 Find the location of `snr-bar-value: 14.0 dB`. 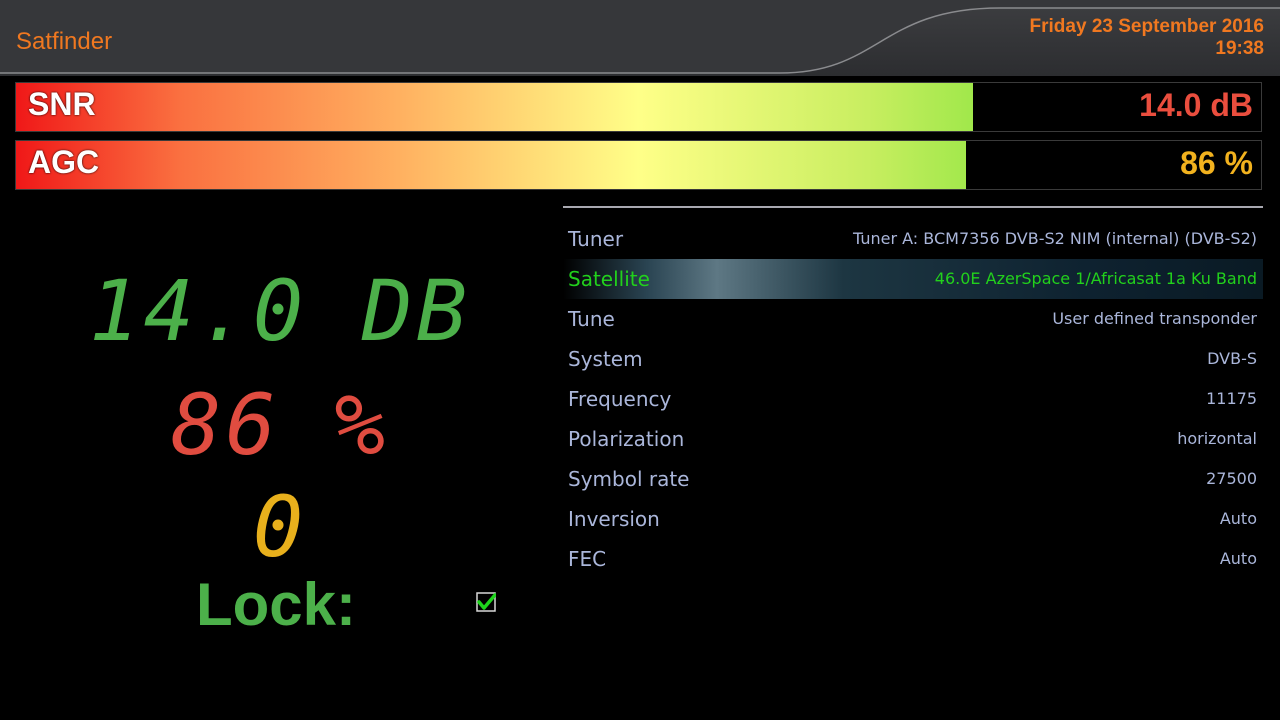

snr-bar-value: 14.0 dB is located at coordinates (1196, 105).